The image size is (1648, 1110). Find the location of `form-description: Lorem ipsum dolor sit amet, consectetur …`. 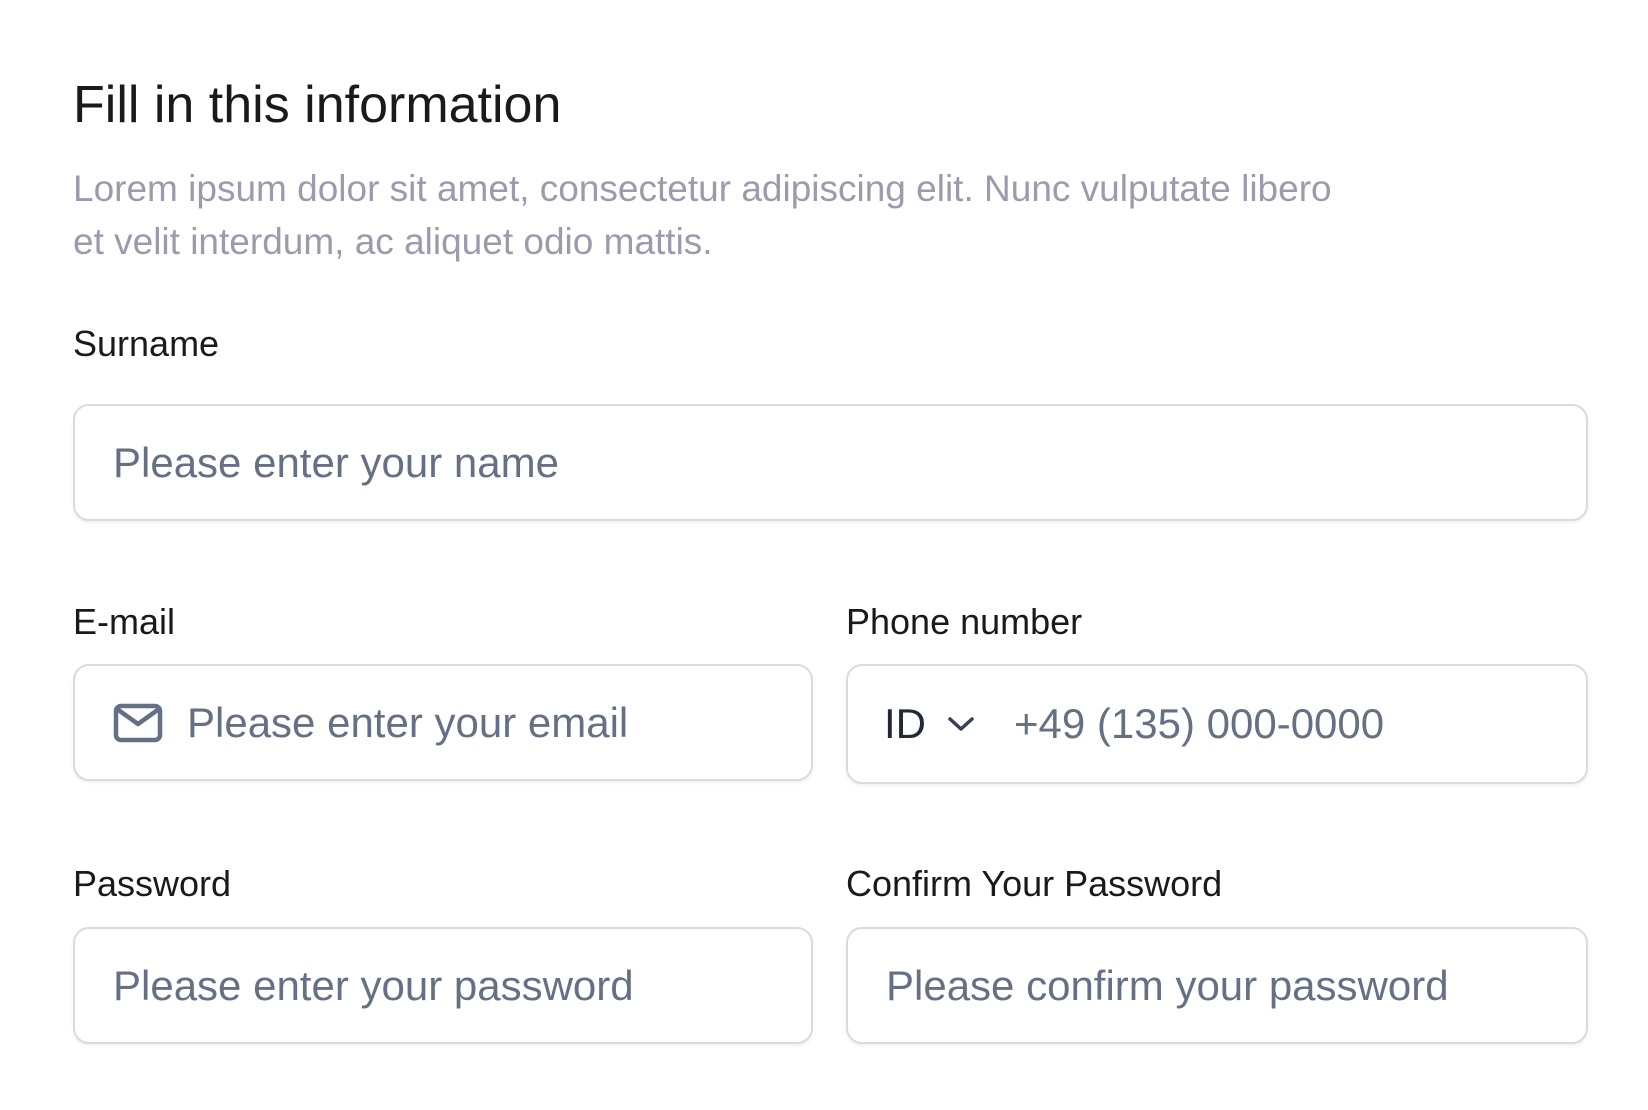

form-description: Lorem ipsum dolor sit amet, consectetur … is located at coordinates (702, 215).